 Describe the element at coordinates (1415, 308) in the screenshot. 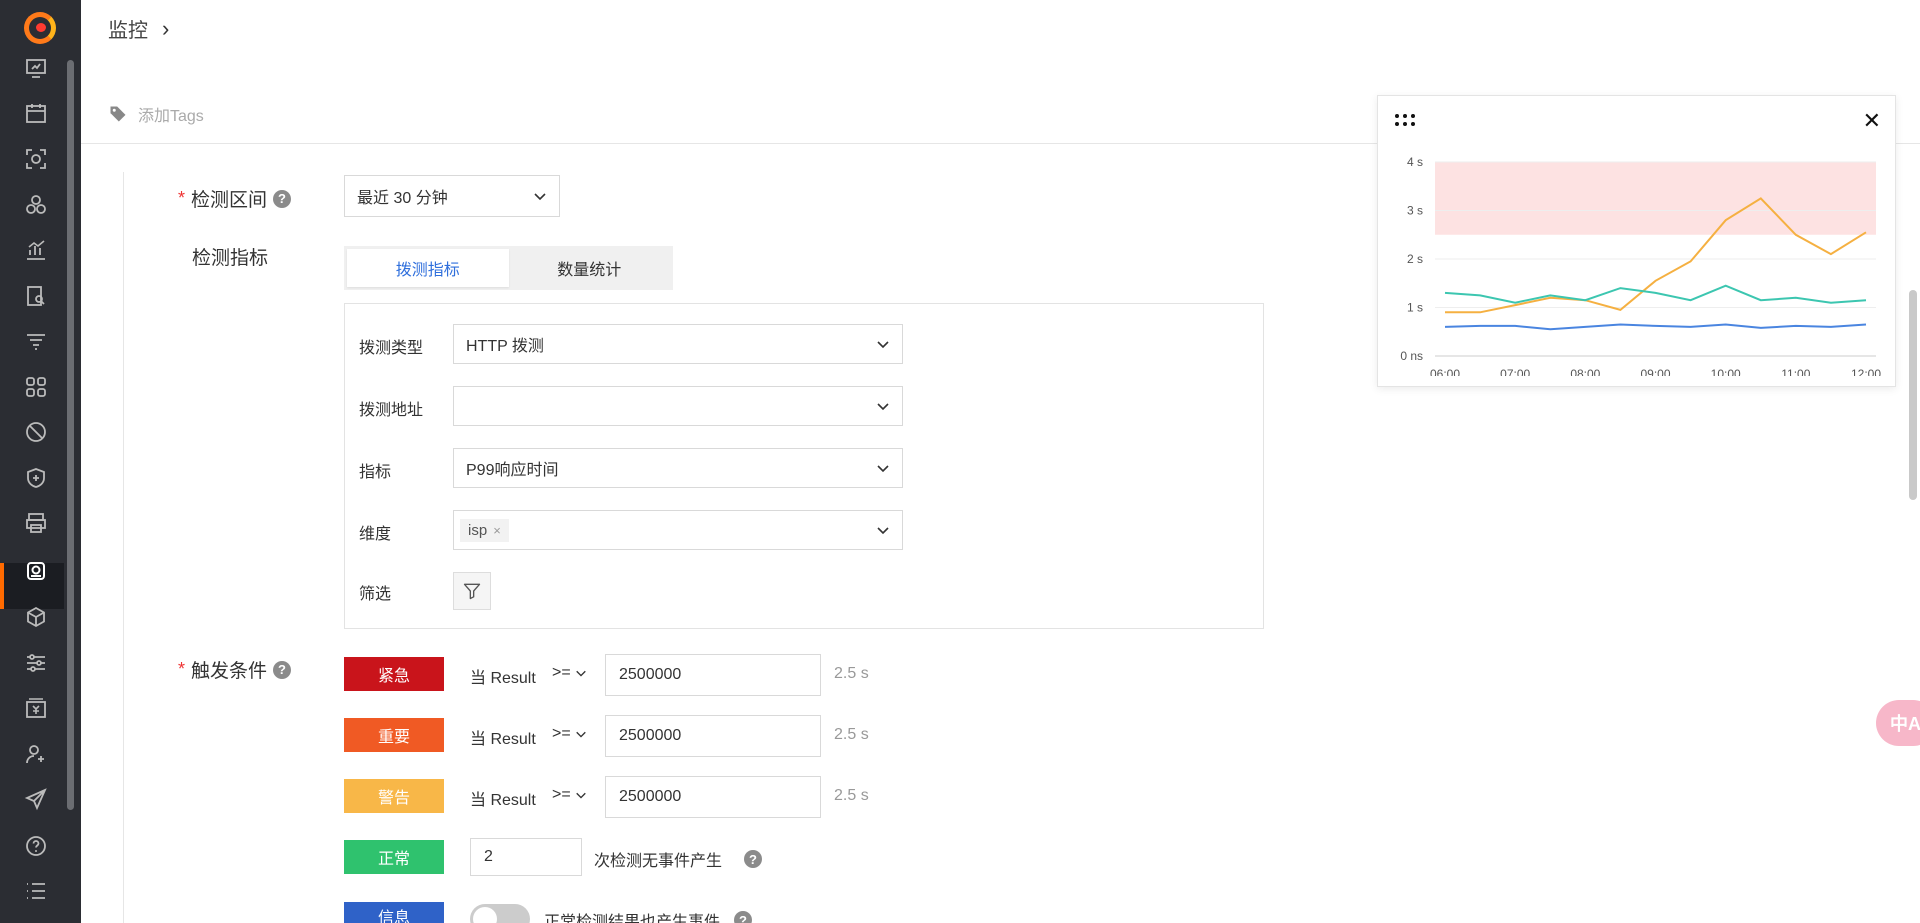

I see `y-tick-label: 1 s` at that location.